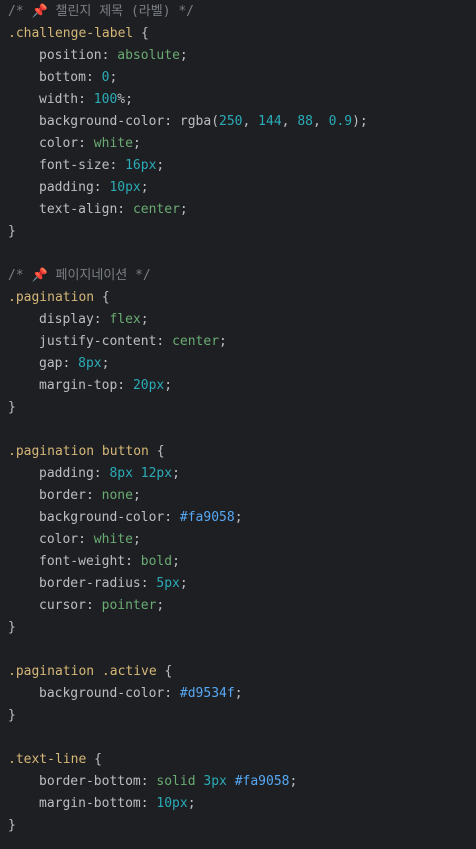  Describe the element at coordinates (94, 319) in the screenshot. I see `code-line: display: flex;` at that location.